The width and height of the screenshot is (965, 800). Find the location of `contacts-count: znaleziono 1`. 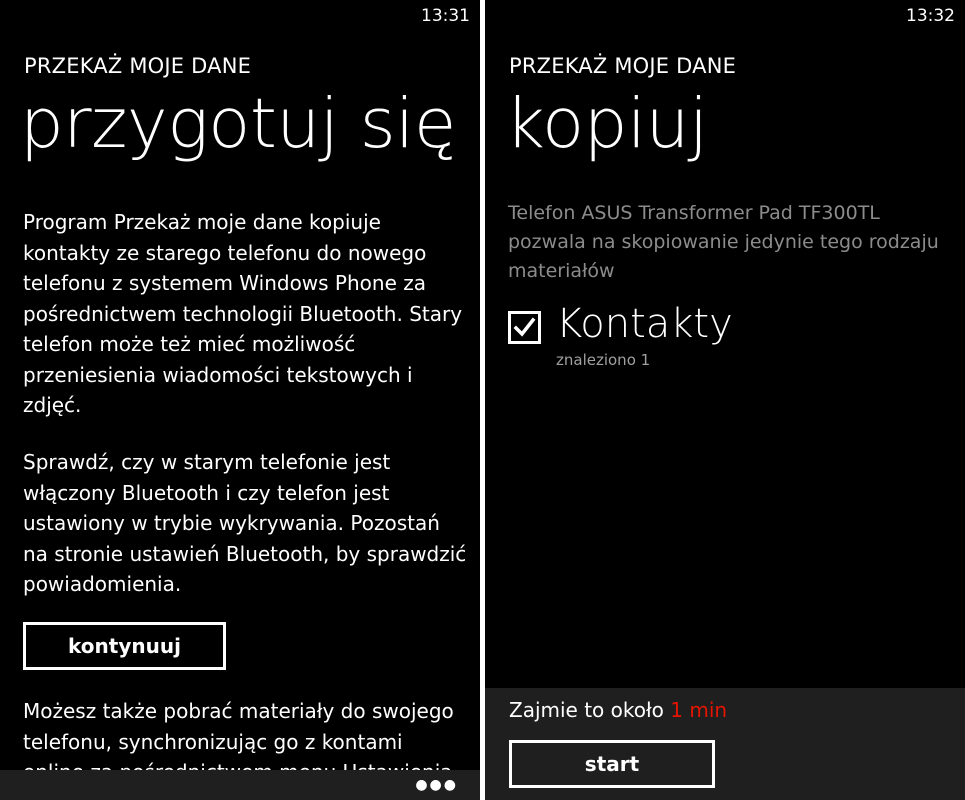

contacts-count: znaleziono 1 is located at coordinates (603, 360).